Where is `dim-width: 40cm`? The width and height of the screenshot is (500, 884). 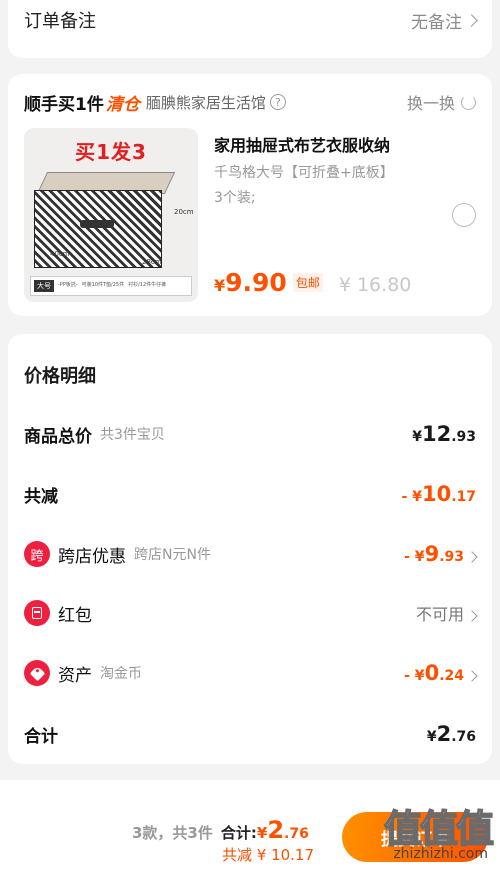 dim-width: 40cm is located at coordinates (60, 254).